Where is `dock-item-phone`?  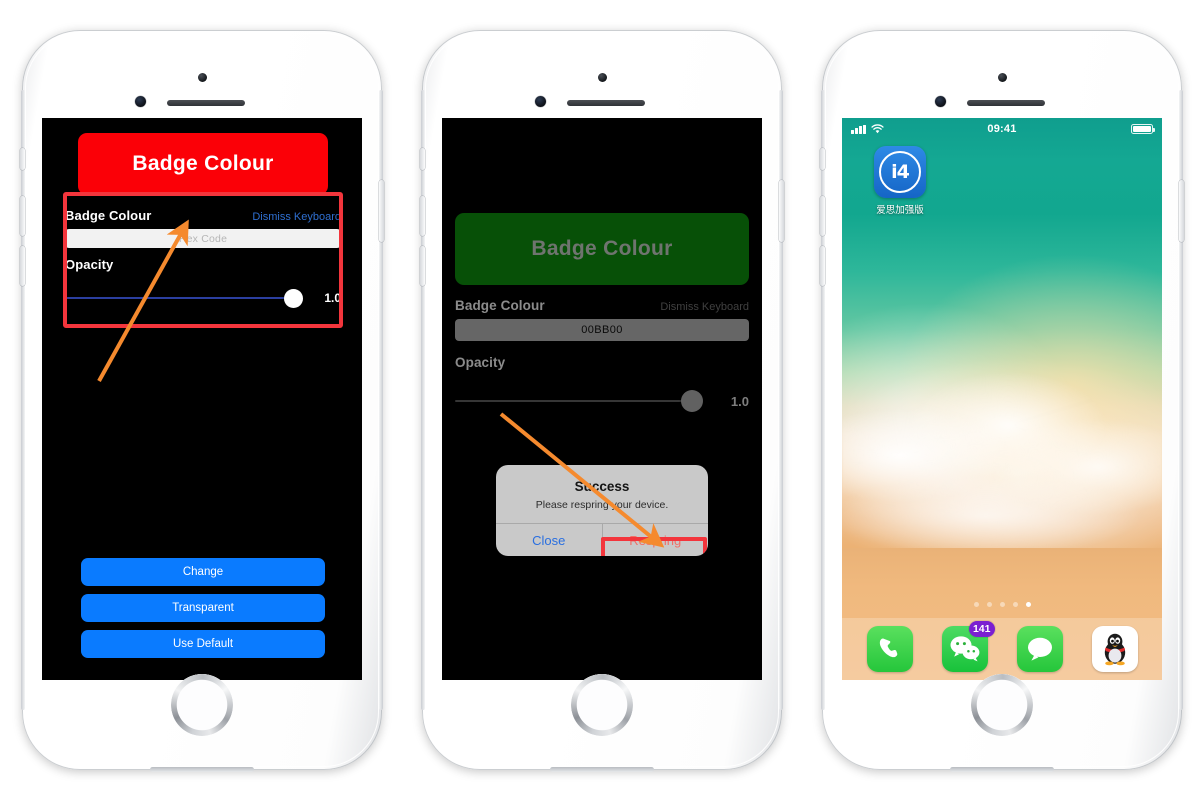
dock-item-phone is located at coordinates (889, 649).